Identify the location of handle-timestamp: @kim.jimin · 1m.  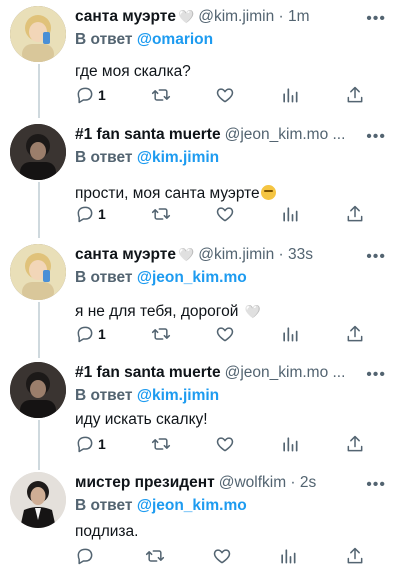
(253, 17).